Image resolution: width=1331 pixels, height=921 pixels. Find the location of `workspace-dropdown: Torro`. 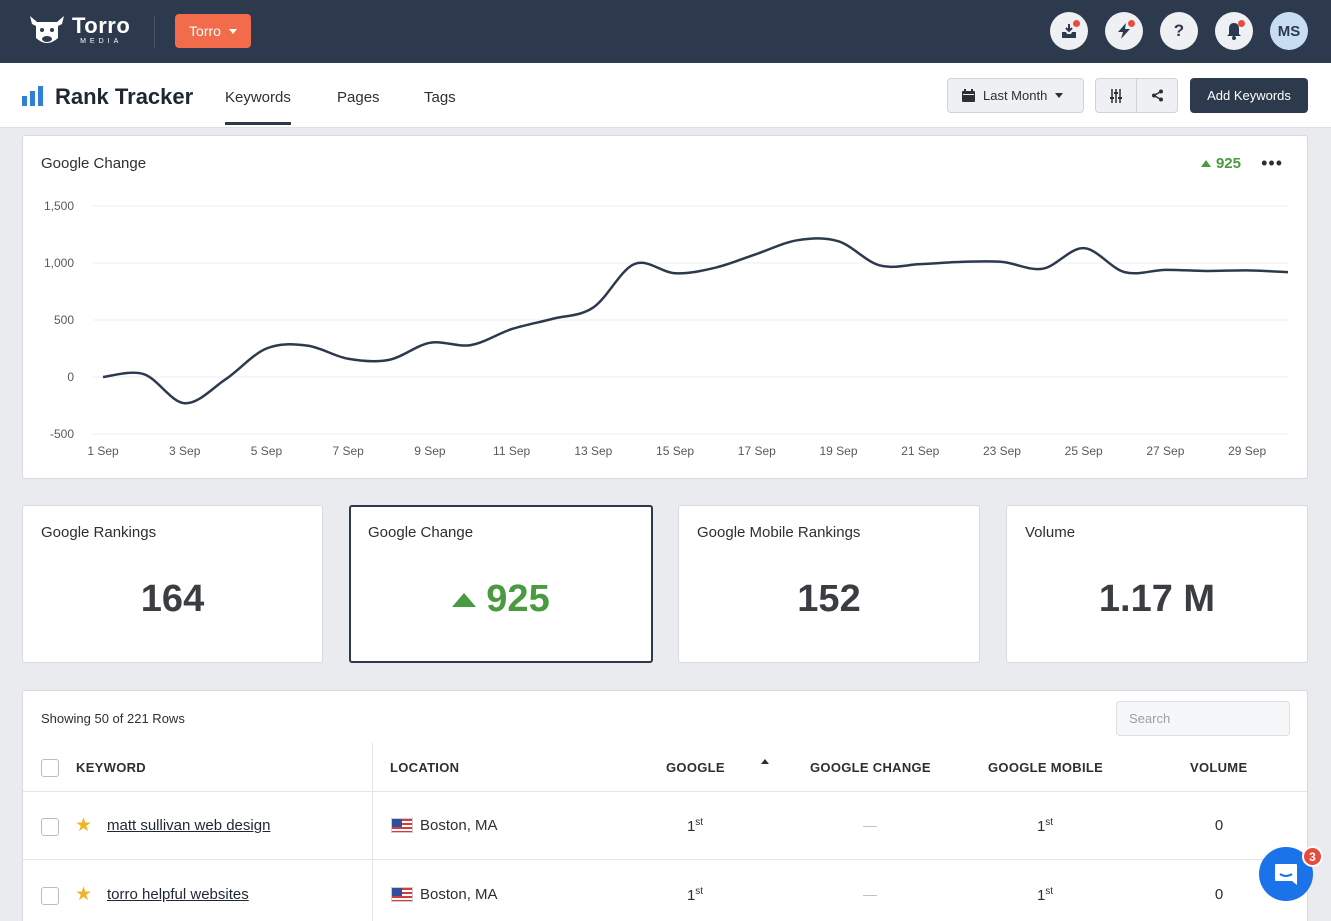

workspace-dropdown: Torro is located at coordinates (213, 31).